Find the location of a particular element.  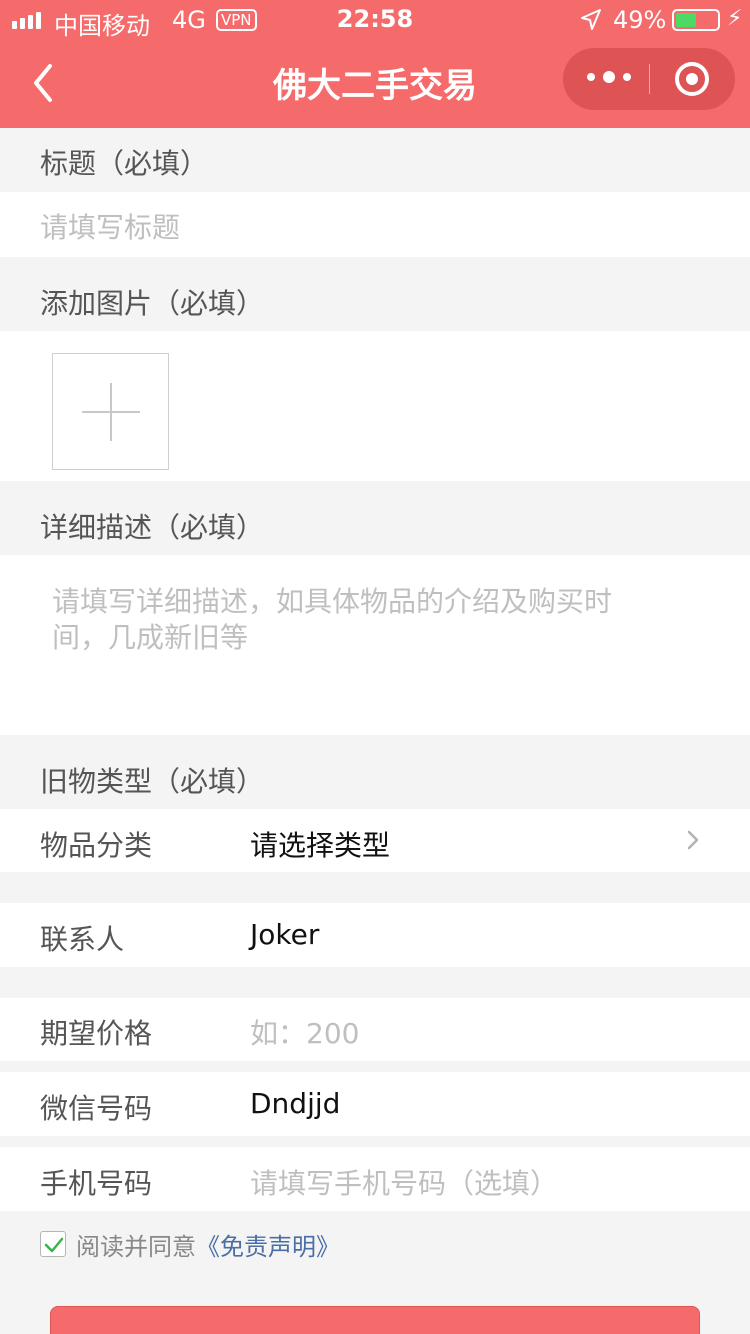

add-image-button is located at coordinates (110, 411).